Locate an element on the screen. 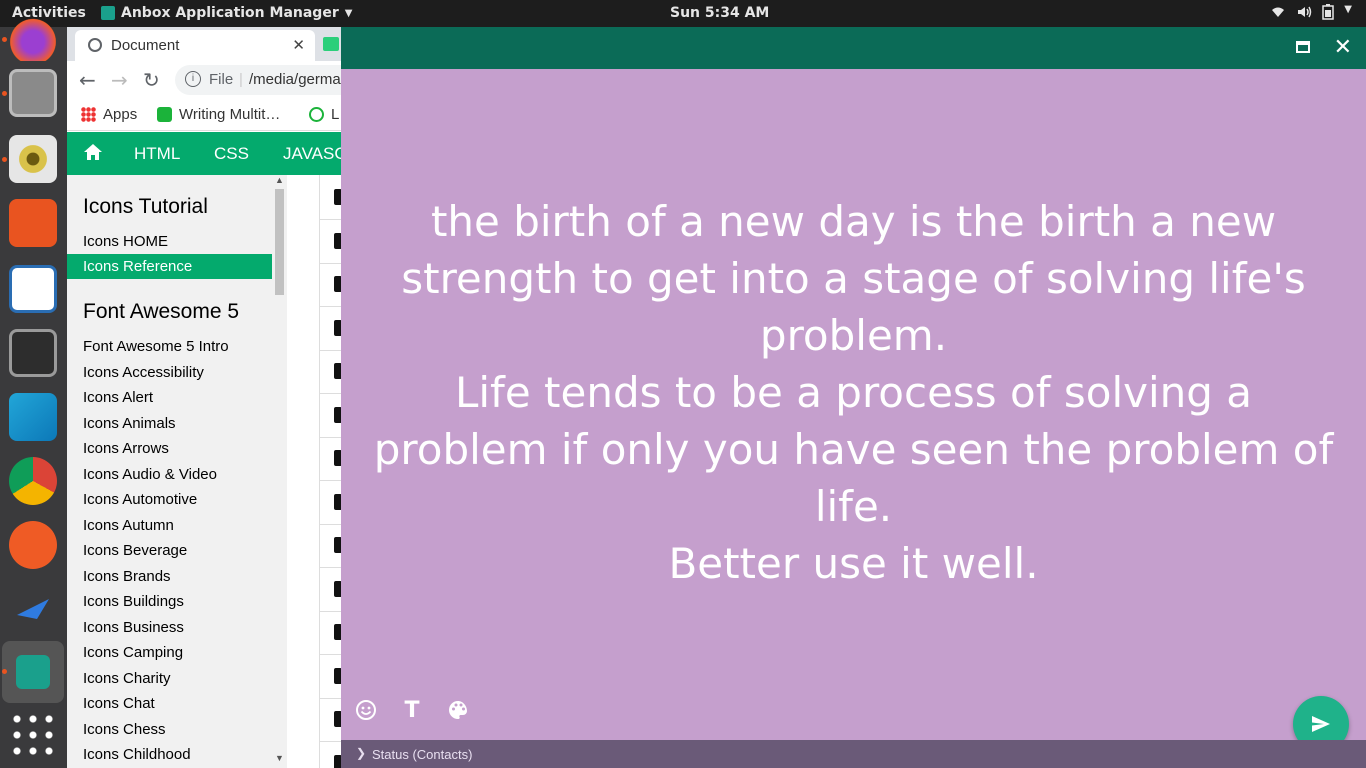  close-tab-icon: ✕ is located at coordinates (298, 45).